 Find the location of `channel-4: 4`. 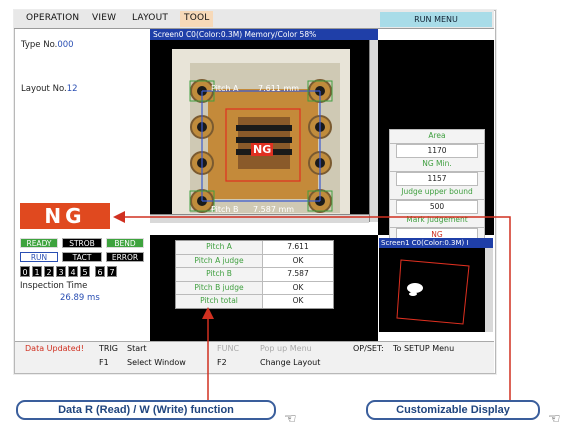

channel-4: 4 is located at coordinates (73, 271).